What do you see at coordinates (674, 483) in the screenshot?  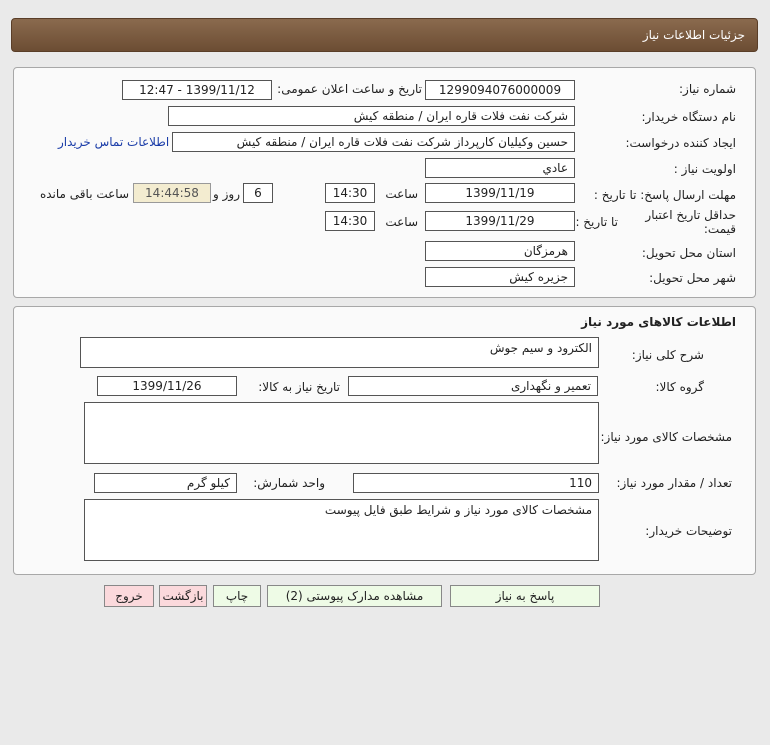 I see `qty-label: تعداد / مقدار مورد نیاز:` at bounding box center [674, 483].